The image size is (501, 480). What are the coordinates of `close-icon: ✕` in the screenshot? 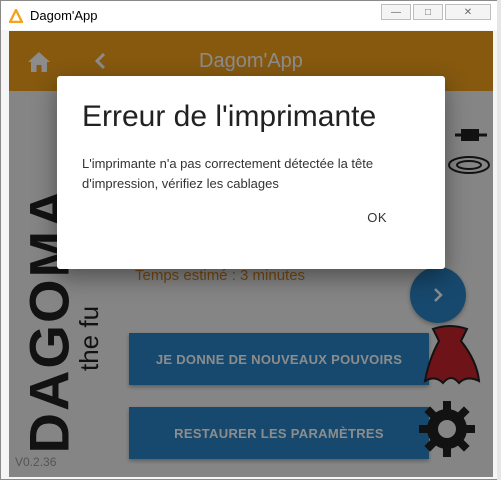 It's located at (468, 12).